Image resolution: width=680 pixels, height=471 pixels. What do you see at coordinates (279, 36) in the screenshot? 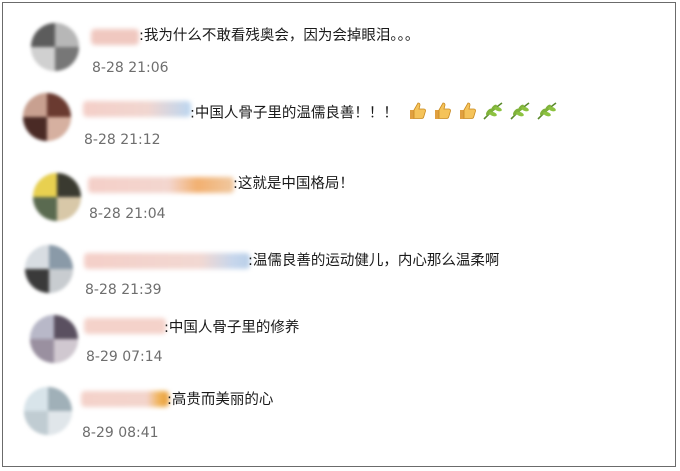
I see `comment-text: :我为什么不敢看残奥会，因为会掉眼泪。。。` at bounding box center [279, 36].